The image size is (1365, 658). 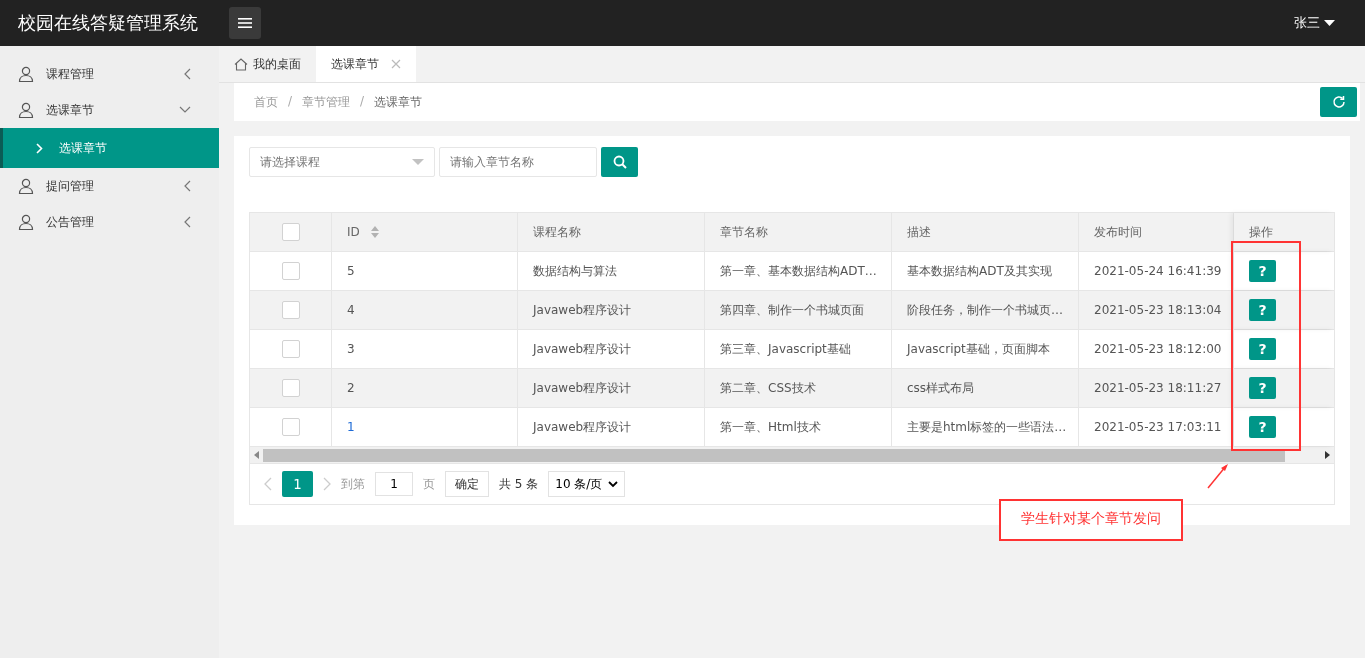 What do you see at coordinates (267, 64) in the screenshot?
I see `tab: 我的桌面` at bounding box center [267, 64].